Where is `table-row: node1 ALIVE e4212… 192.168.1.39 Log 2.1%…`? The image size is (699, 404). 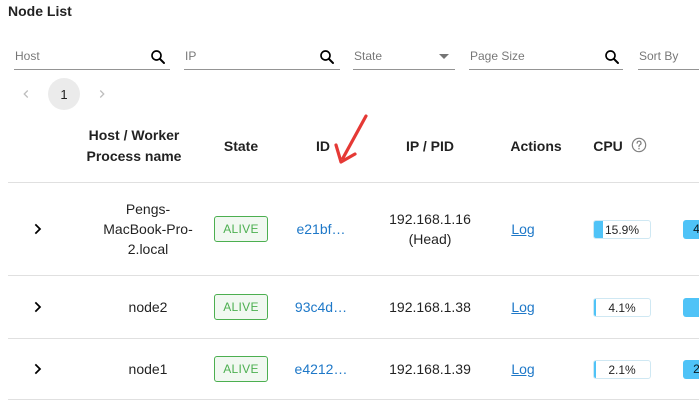 table-row: node1 ALIVE e4212… 192.168.1.39 Log 2.1%… is located at coordinates (349, 369).